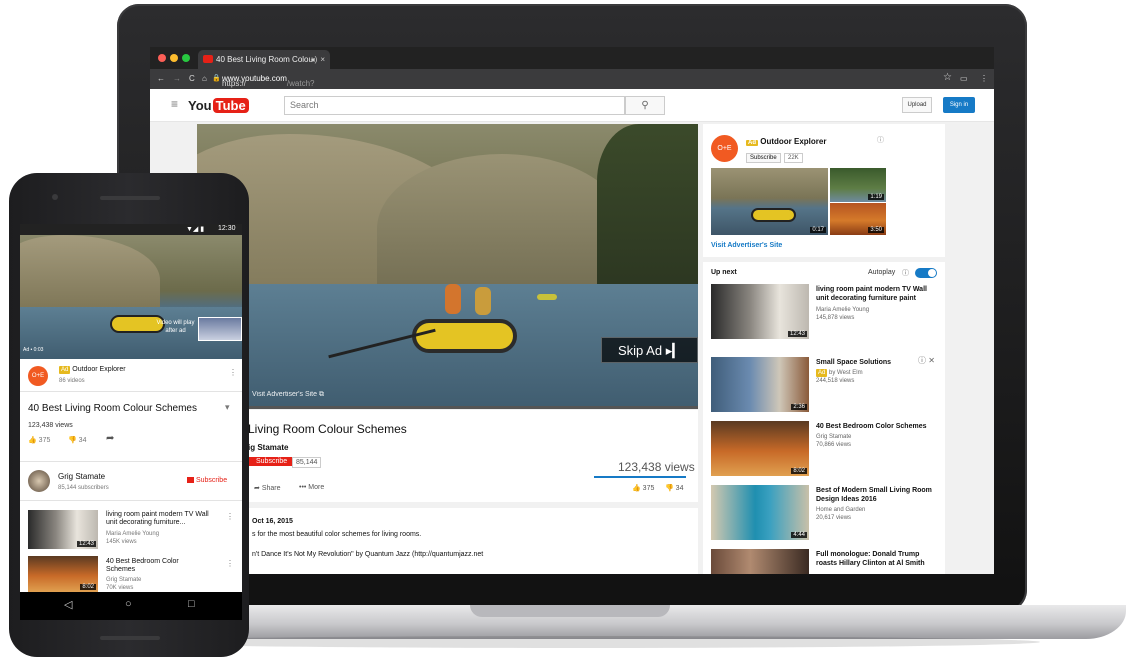  What do you see at coordinates (834, 518) in the screenshot?
I see `up-next-views: 20,617 views` at bounding box center [834, 518].